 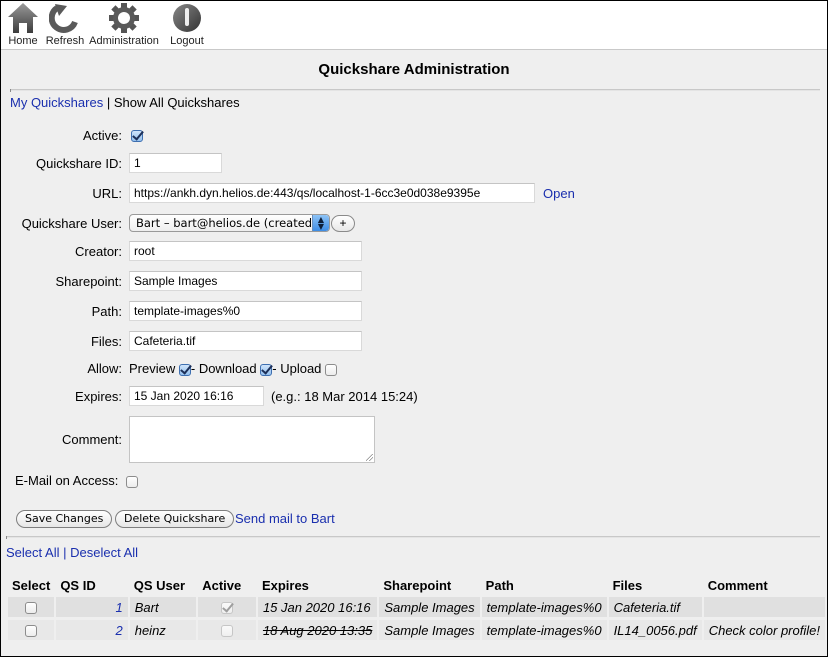 What do you see at coordinates (343, 223) in the screenshot?
I see `add-user-button: +` at bounding box center [343, 223].